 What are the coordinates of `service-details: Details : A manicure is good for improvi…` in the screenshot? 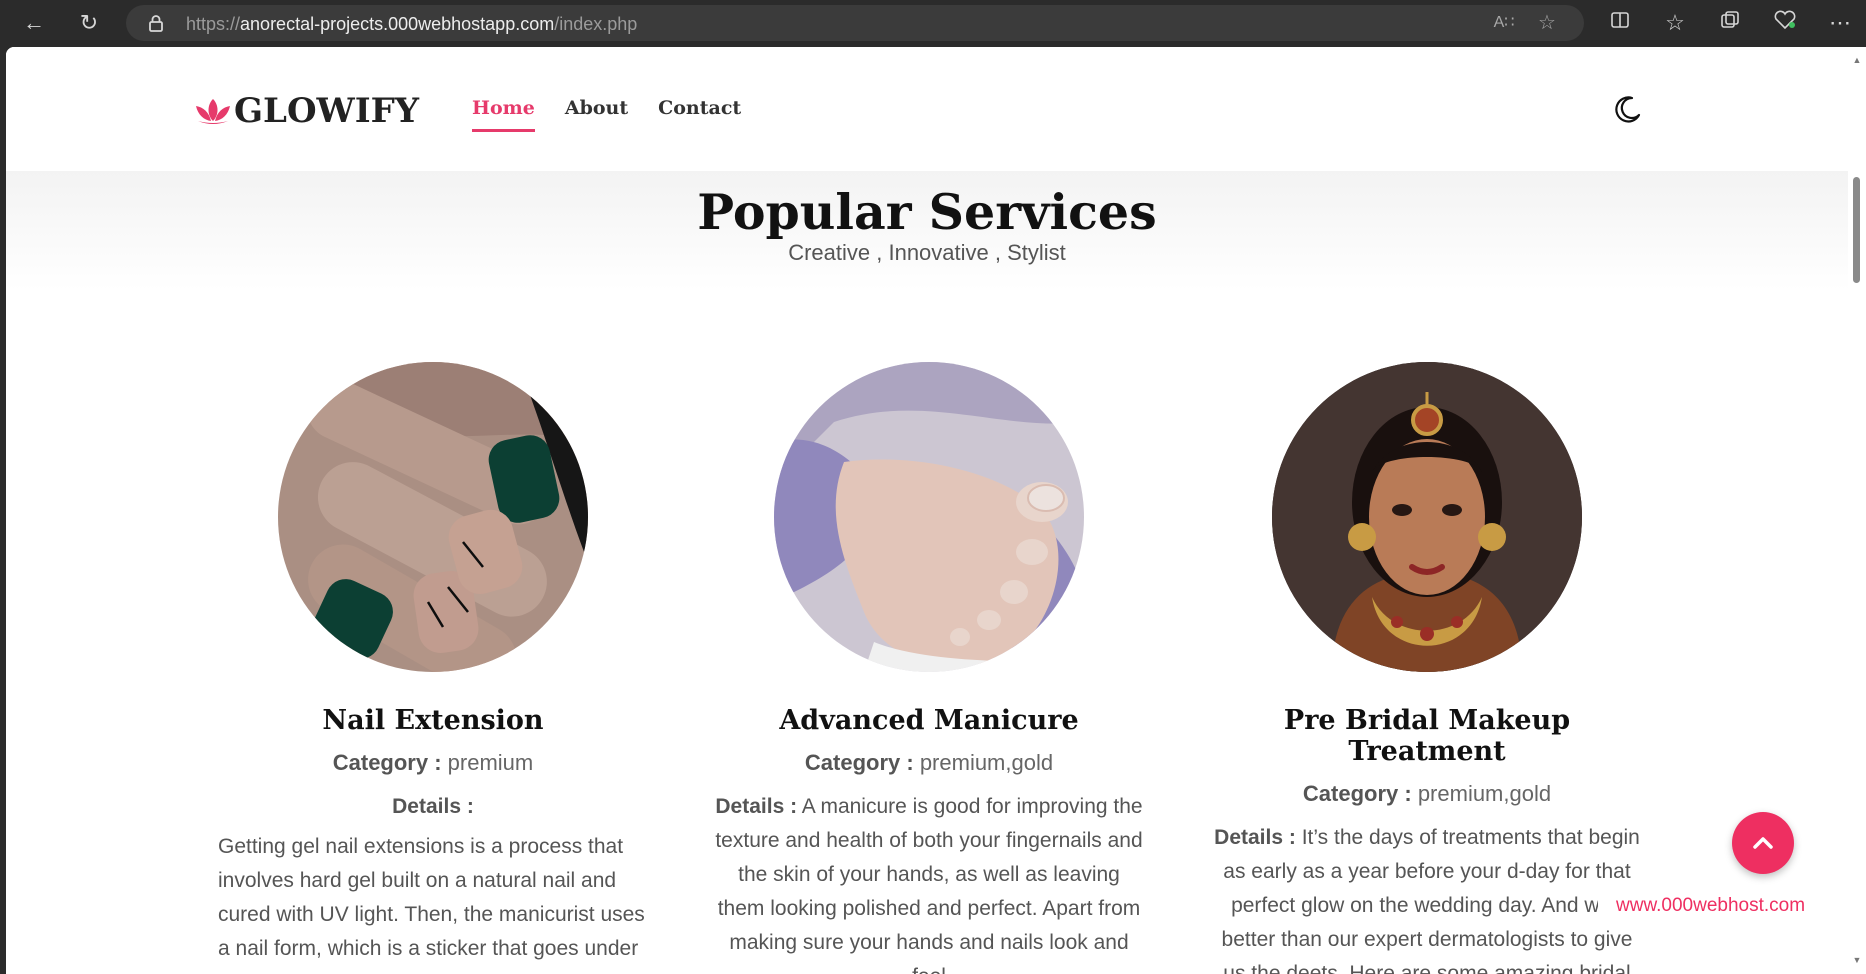 It's located at (929, 882).